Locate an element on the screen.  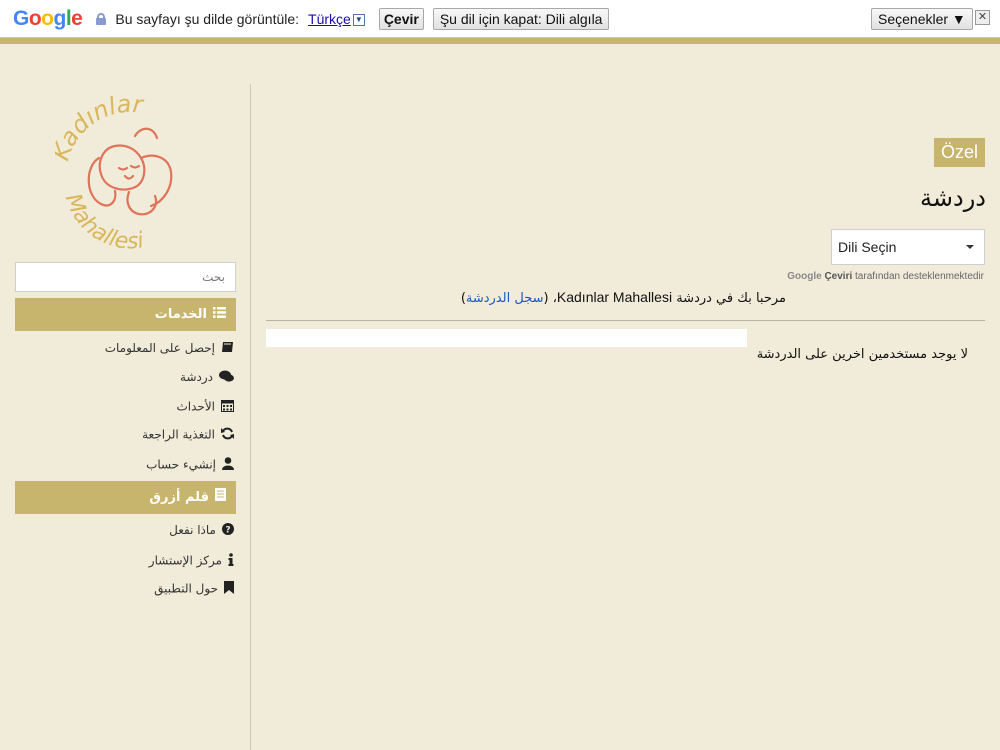
svg-text: Kadınlar is located at coordinates (100, 130).